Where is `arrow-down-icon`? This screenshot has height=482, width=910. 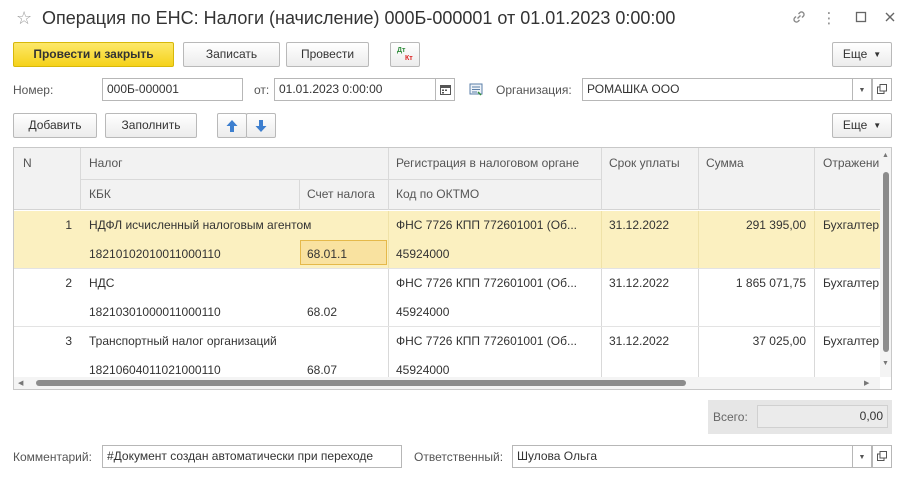
arrow-down-icon is located at coordinates (261, 126).